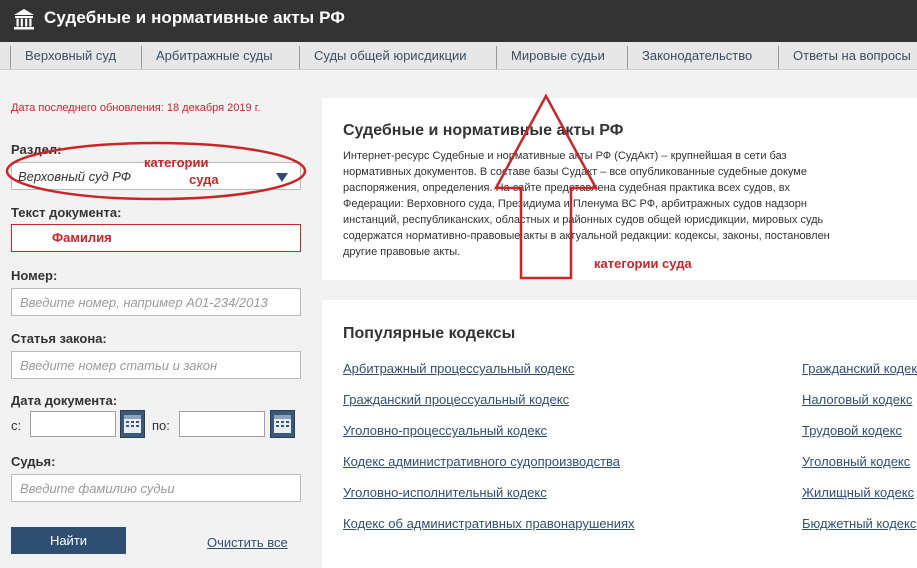 Image resolution: width=917 pixels, height=568 pixels. I want to click on nav-item-legislation: Законодательство, so click(697, 55).